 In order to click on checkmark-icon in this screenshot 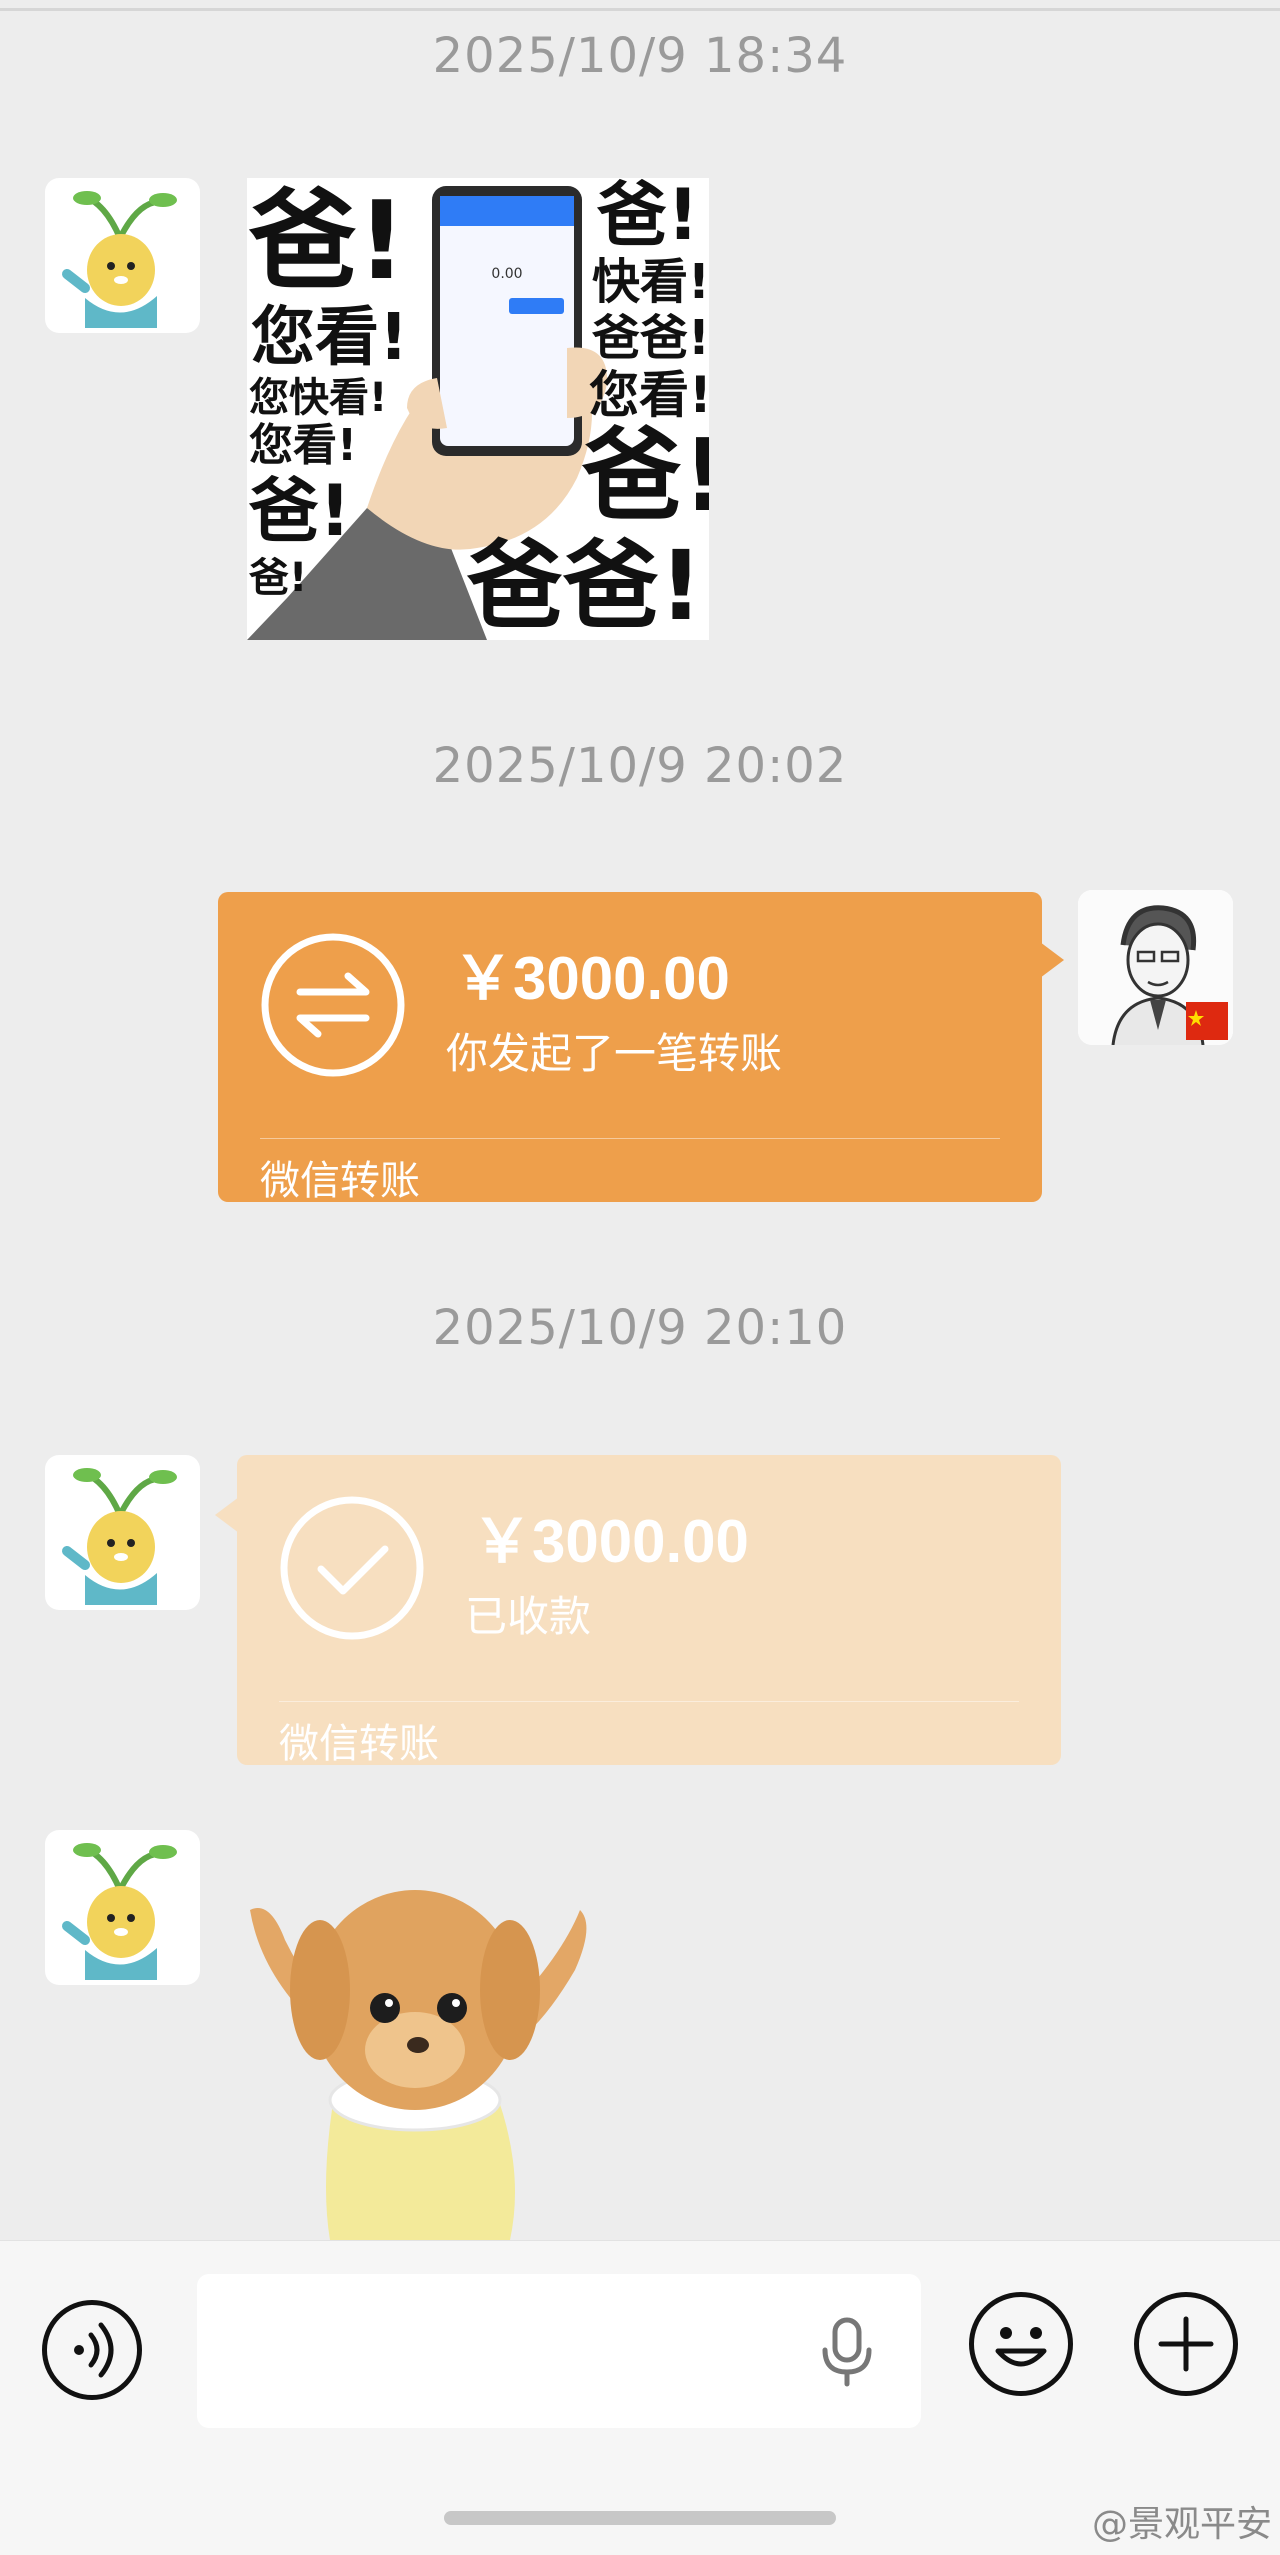, I will do `click(352, 1568)`.